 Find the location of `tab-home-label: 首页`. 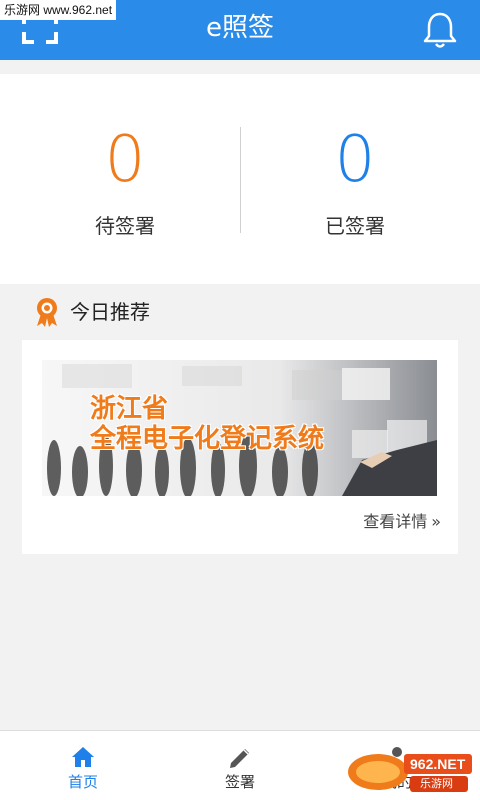

tab-home-label: 首页 is located at coordinates (82, 782).